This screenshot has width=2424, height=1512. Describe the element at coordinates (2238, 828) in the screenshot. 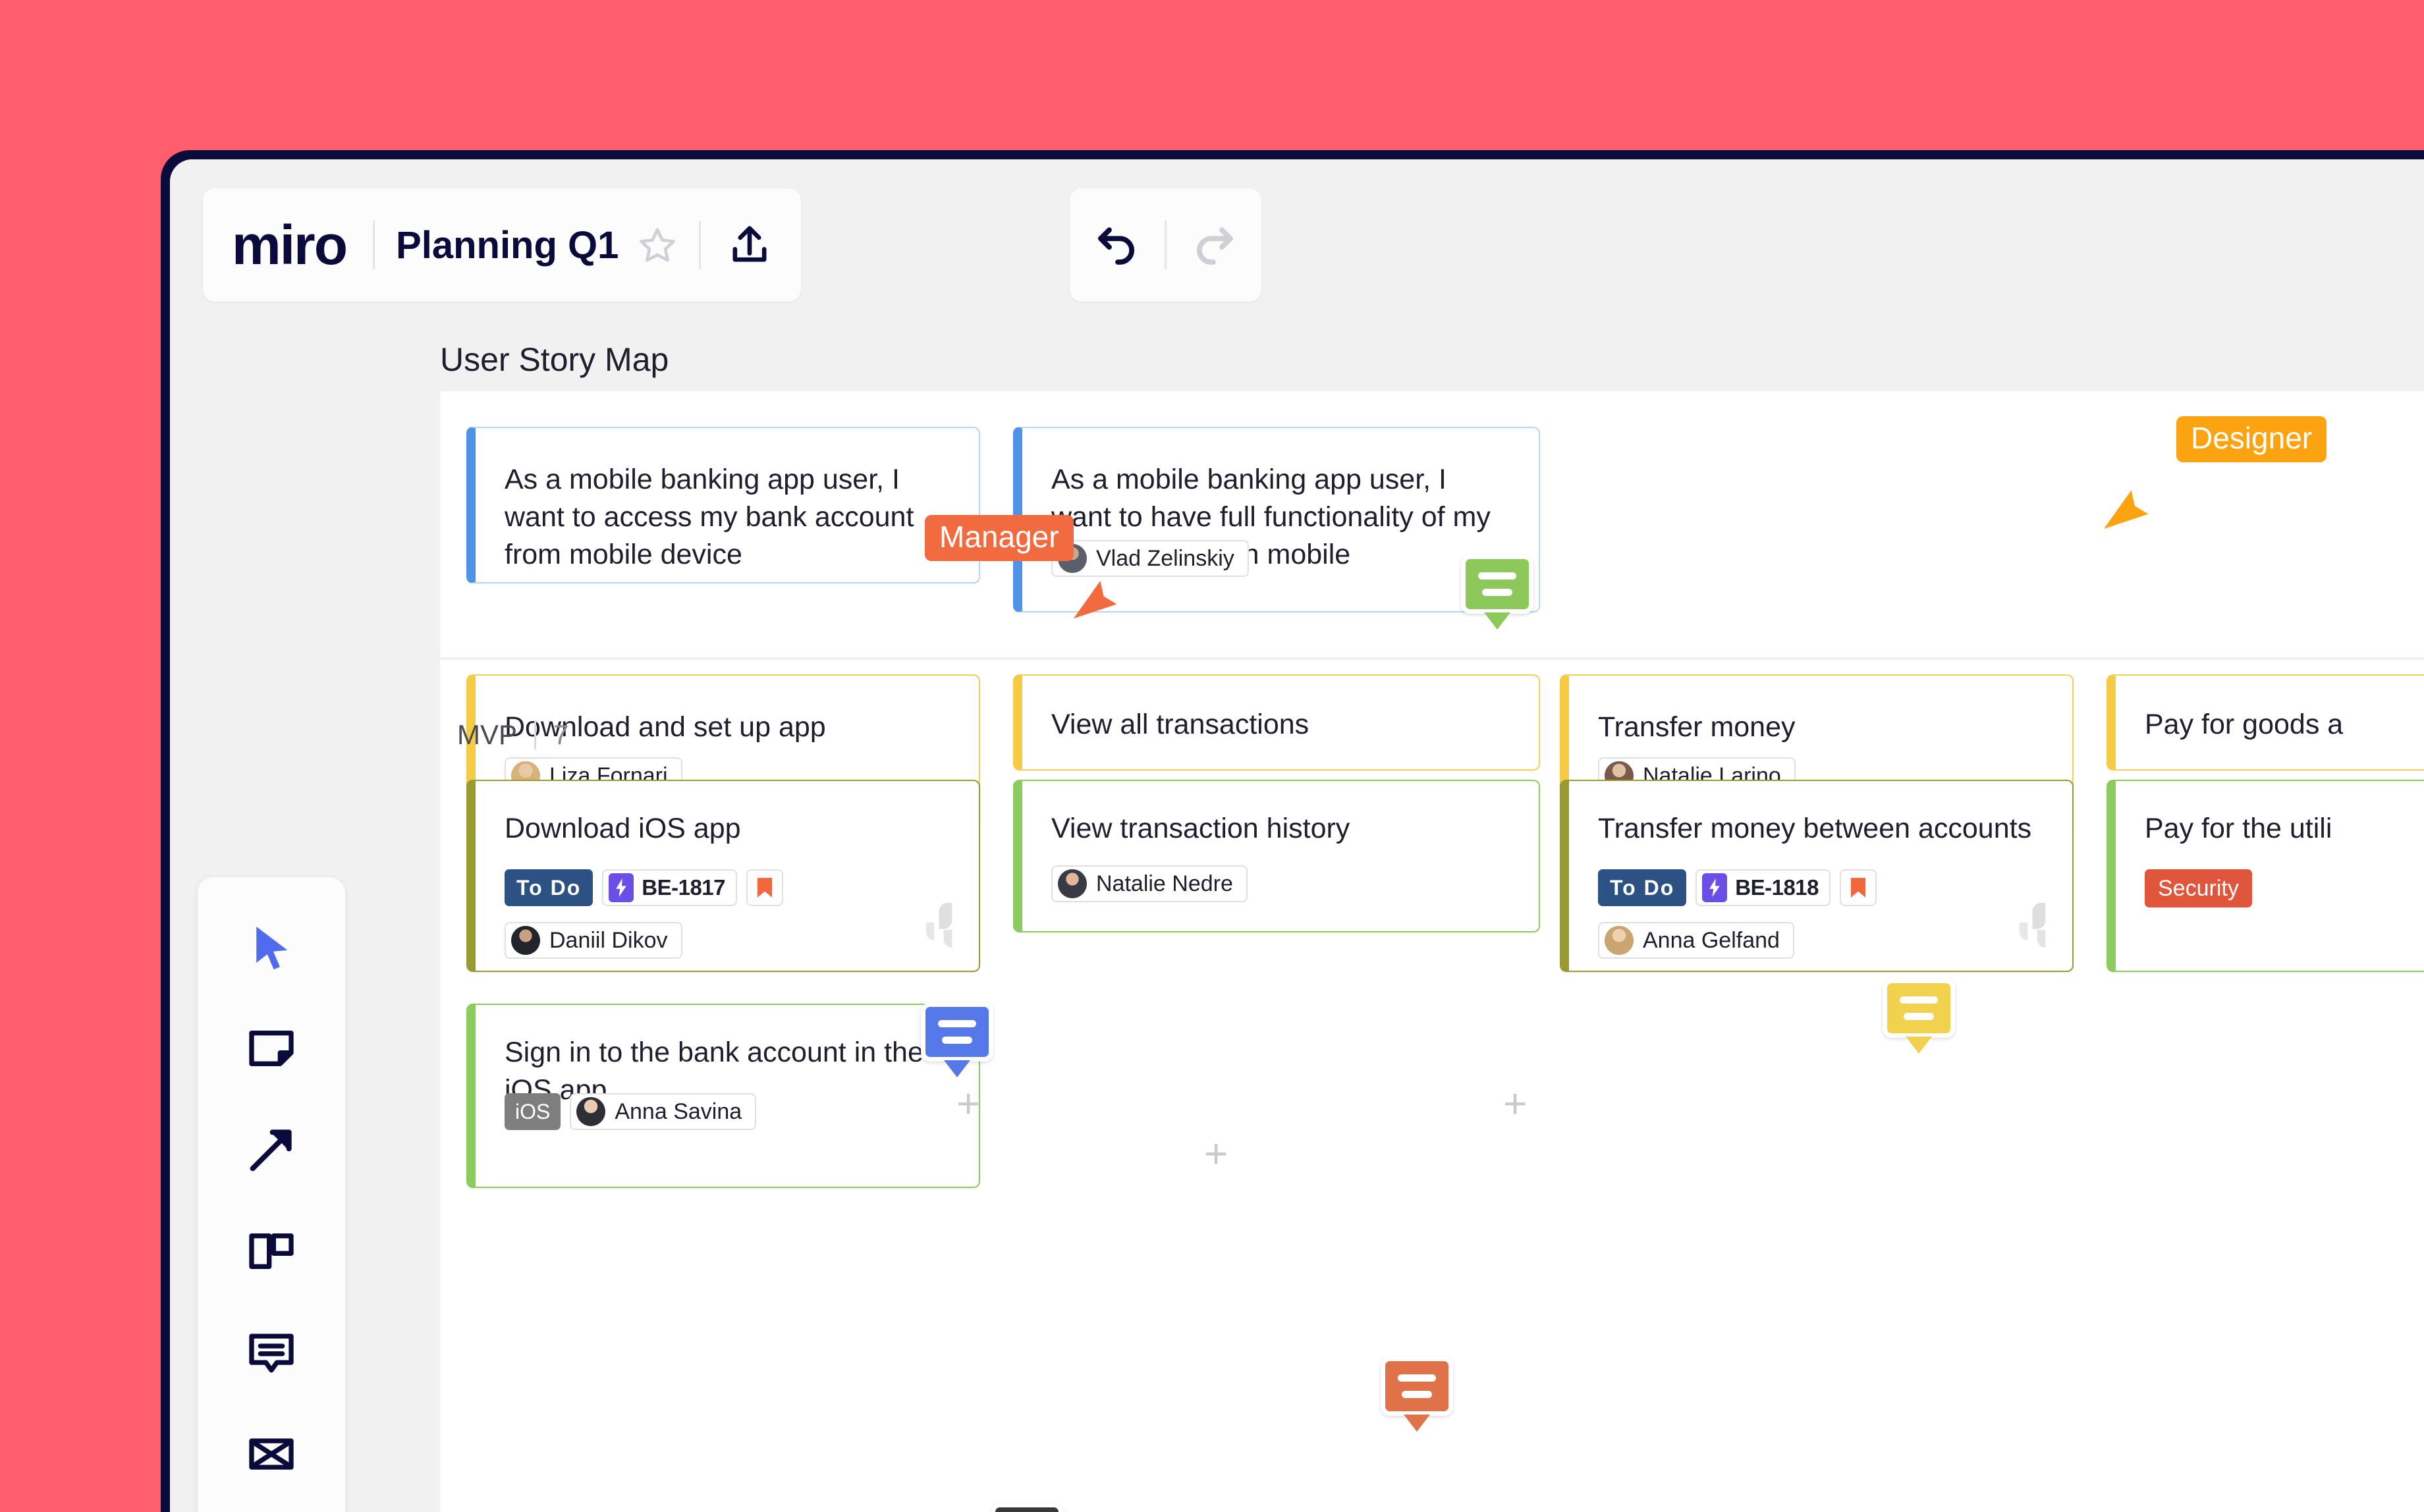

I see `story-card-text: Pay for the utili` at that location.